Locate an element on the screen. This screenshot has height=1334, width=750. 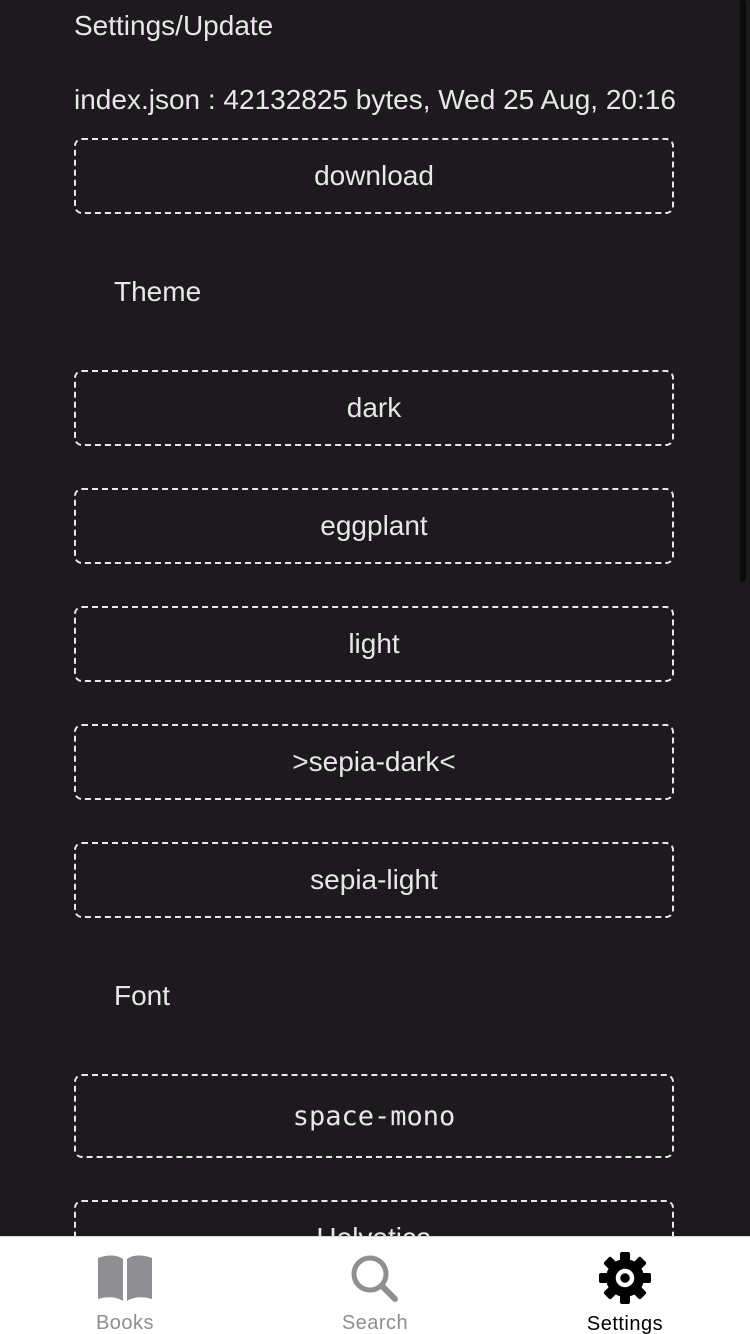
tab-settings-label: Settings is located at coordinates (625, 1323).